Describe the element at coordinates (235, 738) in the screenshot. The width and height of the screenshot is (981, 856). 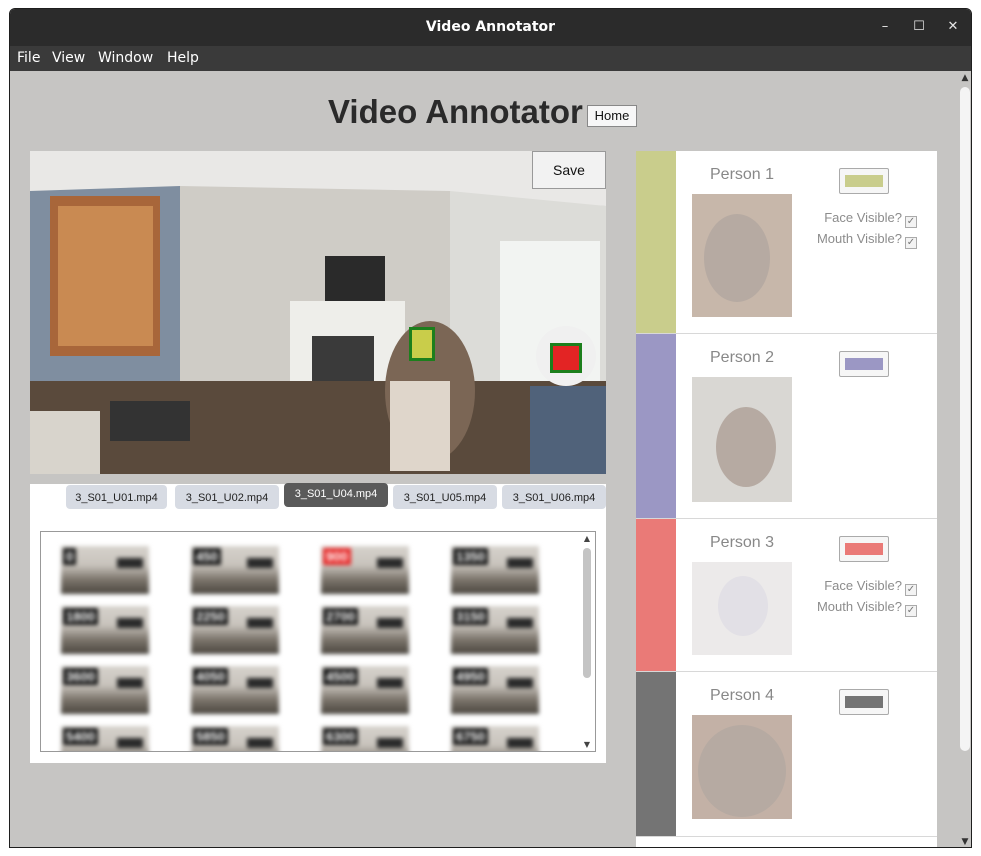
I see `frame-thumbnail: 5850` at that location.